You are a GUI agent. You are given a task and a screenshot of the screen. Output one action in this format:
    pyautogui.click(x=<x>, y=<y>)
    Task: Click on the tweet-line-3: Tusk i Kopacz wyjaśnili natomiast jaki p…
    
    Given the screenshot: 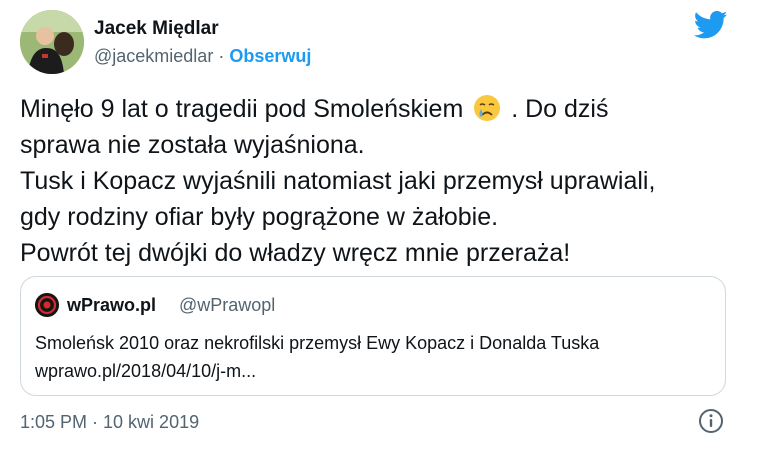 What is the action you would take?
    pyautogui.click(x=338, y=181)
    